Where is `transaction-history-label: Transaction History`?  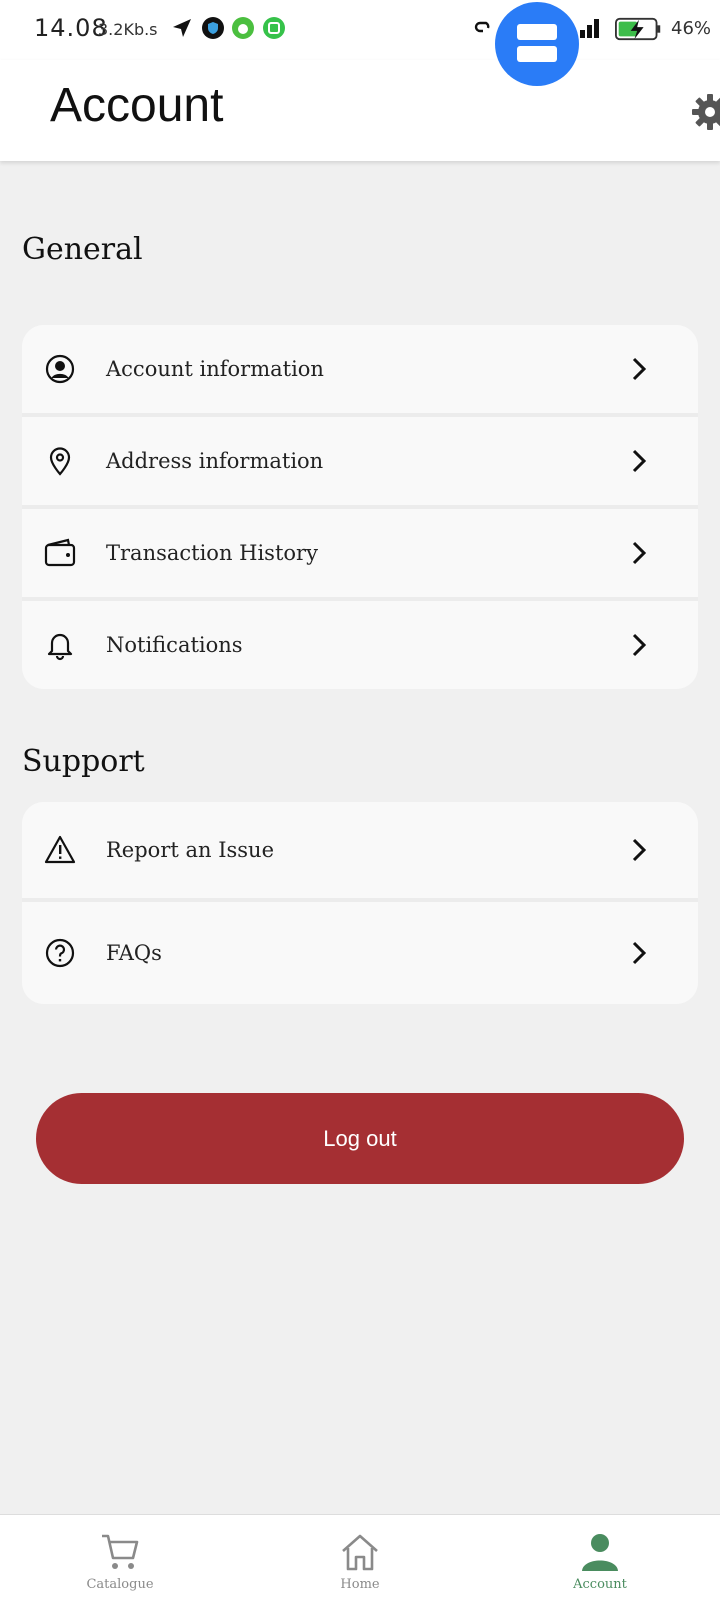 transaction-history-label: Transaction History is located at coordinates (212, 553).